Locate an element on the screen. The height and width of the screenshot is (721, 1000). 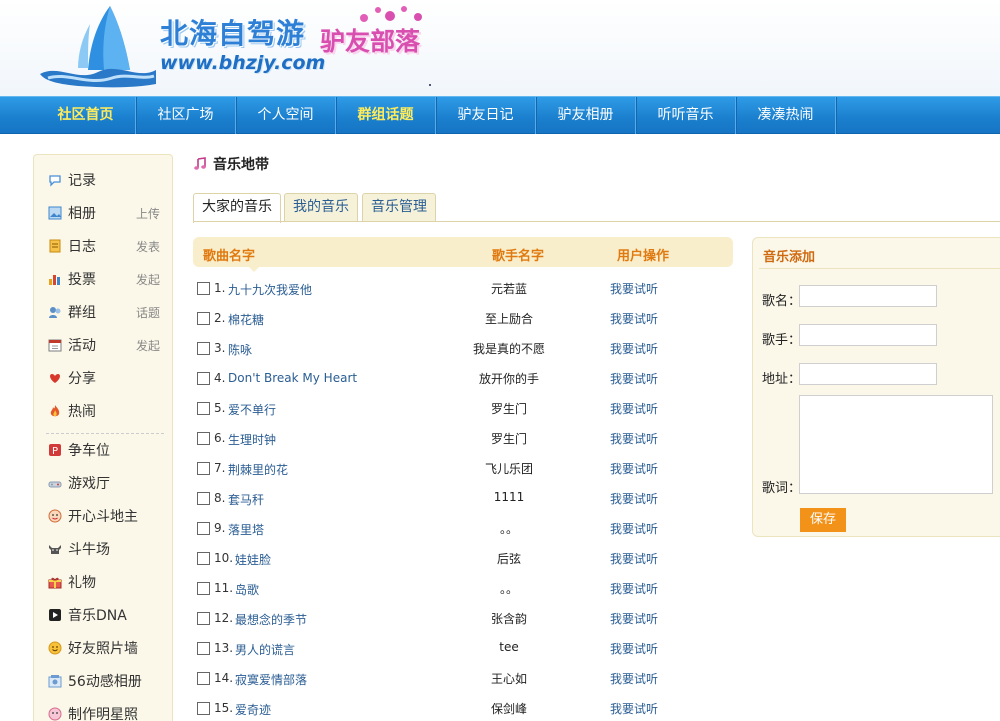
sidebar-topic-link: 话题 is located at coordinates (148, 313).